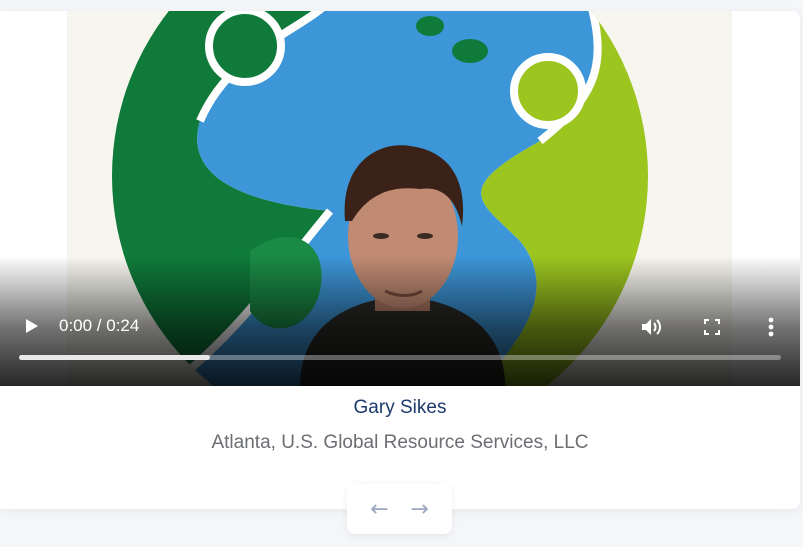 Image resolution: width=803 pixels, height=547 pixels. I want to click on progress-fill, so click(114, 357).